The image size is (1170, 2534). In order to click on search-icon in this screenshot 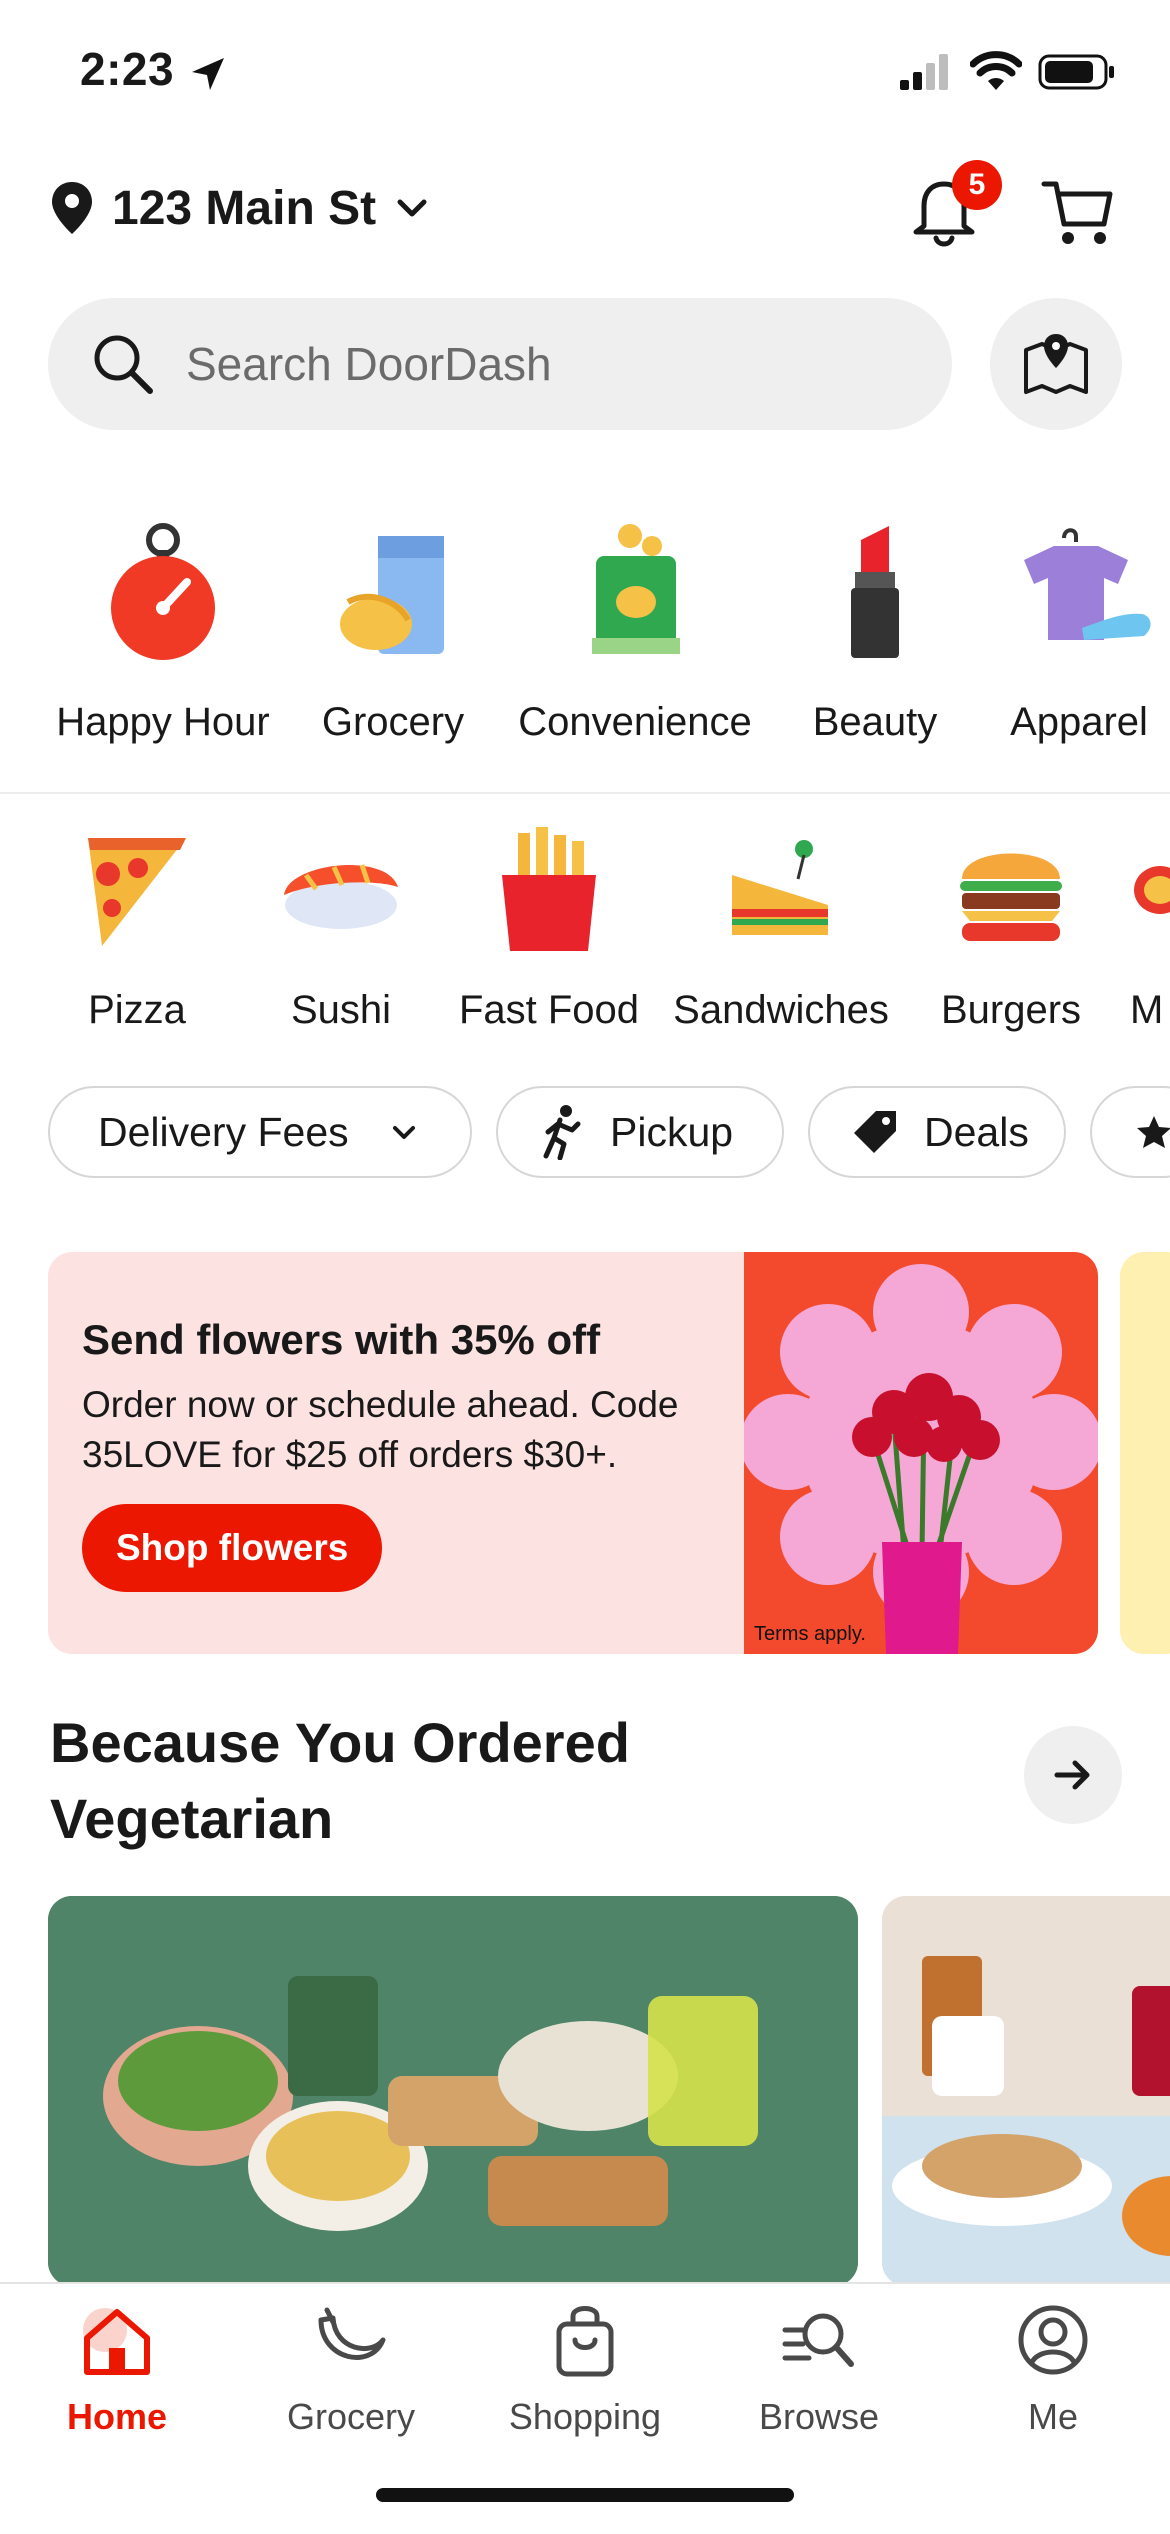, I will do `click(123, 364)`.